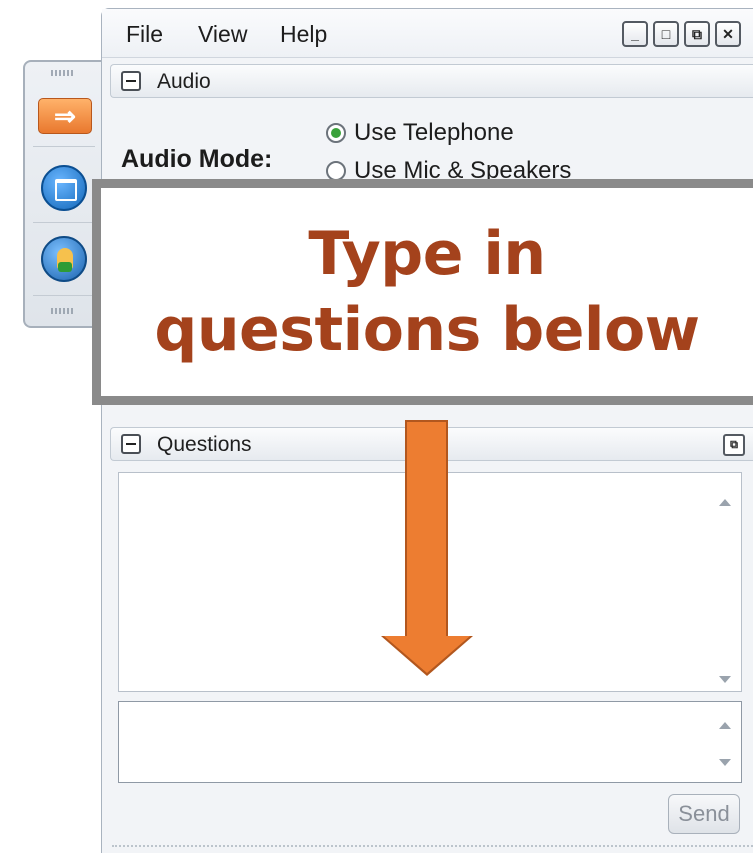 This screenshot has height=853, width=753. What do you see at coordinates (222, 34) in the screenshot?
I see `menu-view: View` at bounding box center [222, 34].